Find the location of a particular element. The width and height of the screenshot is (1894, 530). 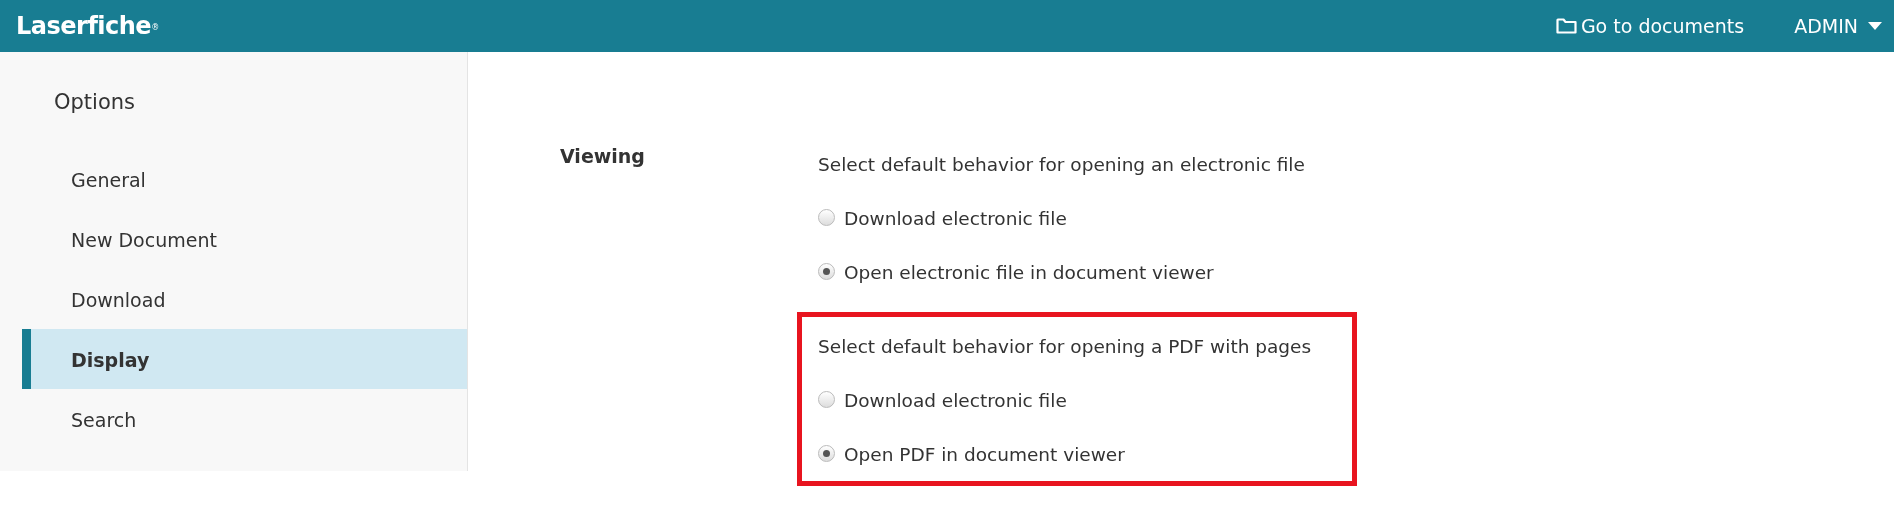

caret-icon is located at coordinates (1875, 26).